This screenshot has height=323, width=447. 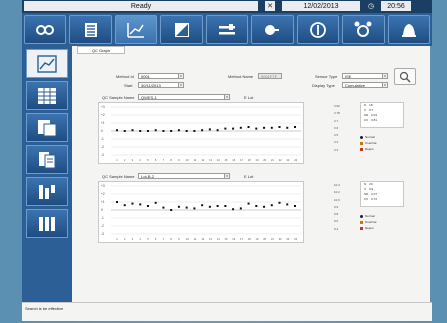 What do you see at coordinates (272, 29) in the screenshot?
I see `link-icon` at bounding box center [272, 29].